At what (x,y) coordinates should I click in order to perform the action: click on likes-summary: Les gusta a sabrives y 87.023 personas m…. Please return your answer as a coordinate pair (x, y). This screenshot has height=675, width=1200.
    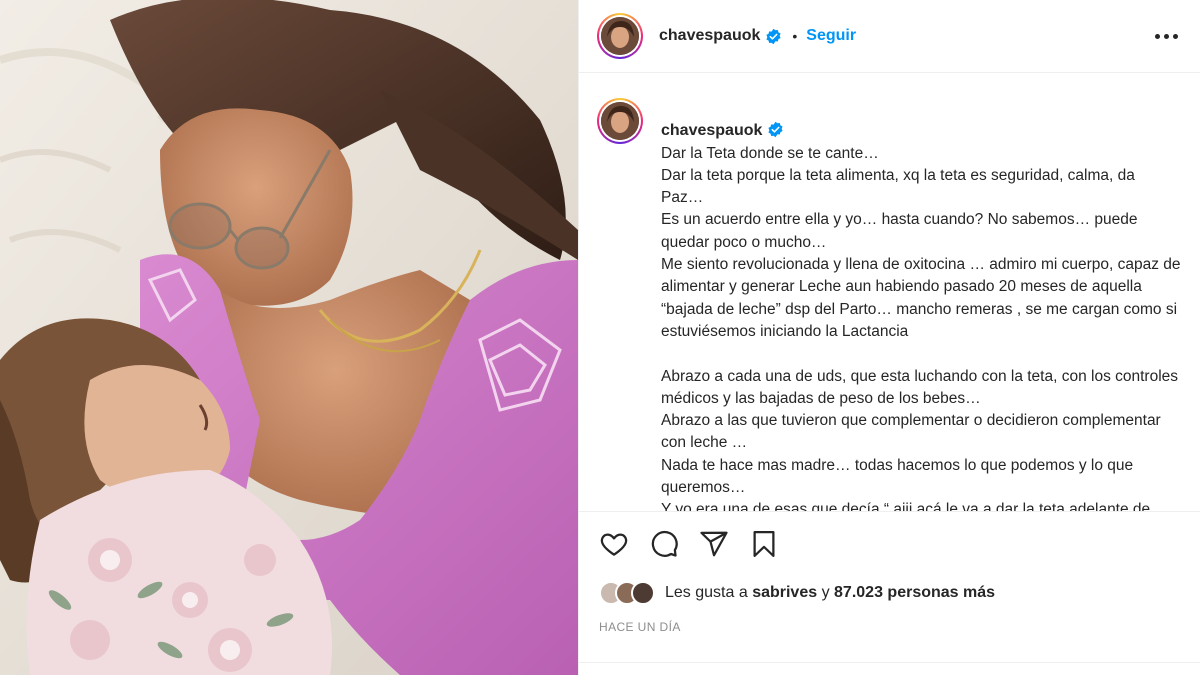
    Looking at the image, I should click on (889, 593).